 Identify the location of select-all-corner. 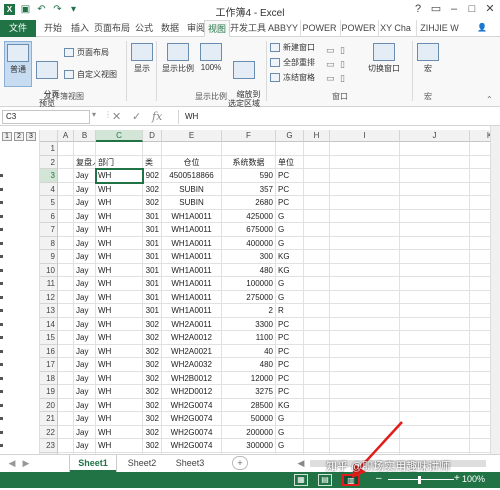
(49, 136).